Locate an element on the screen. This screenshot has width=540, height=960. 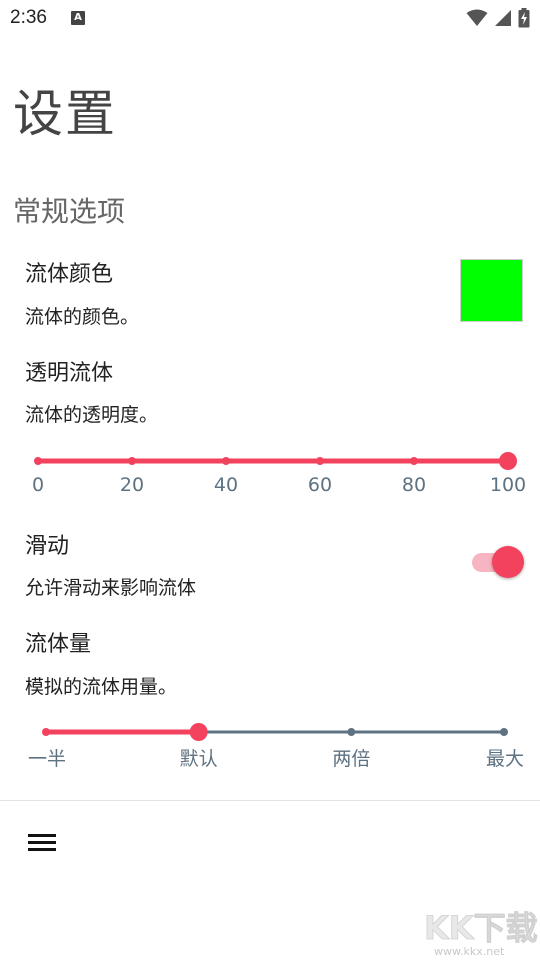
transparency-tick-label: 0 is located at coordinates (38, 485).